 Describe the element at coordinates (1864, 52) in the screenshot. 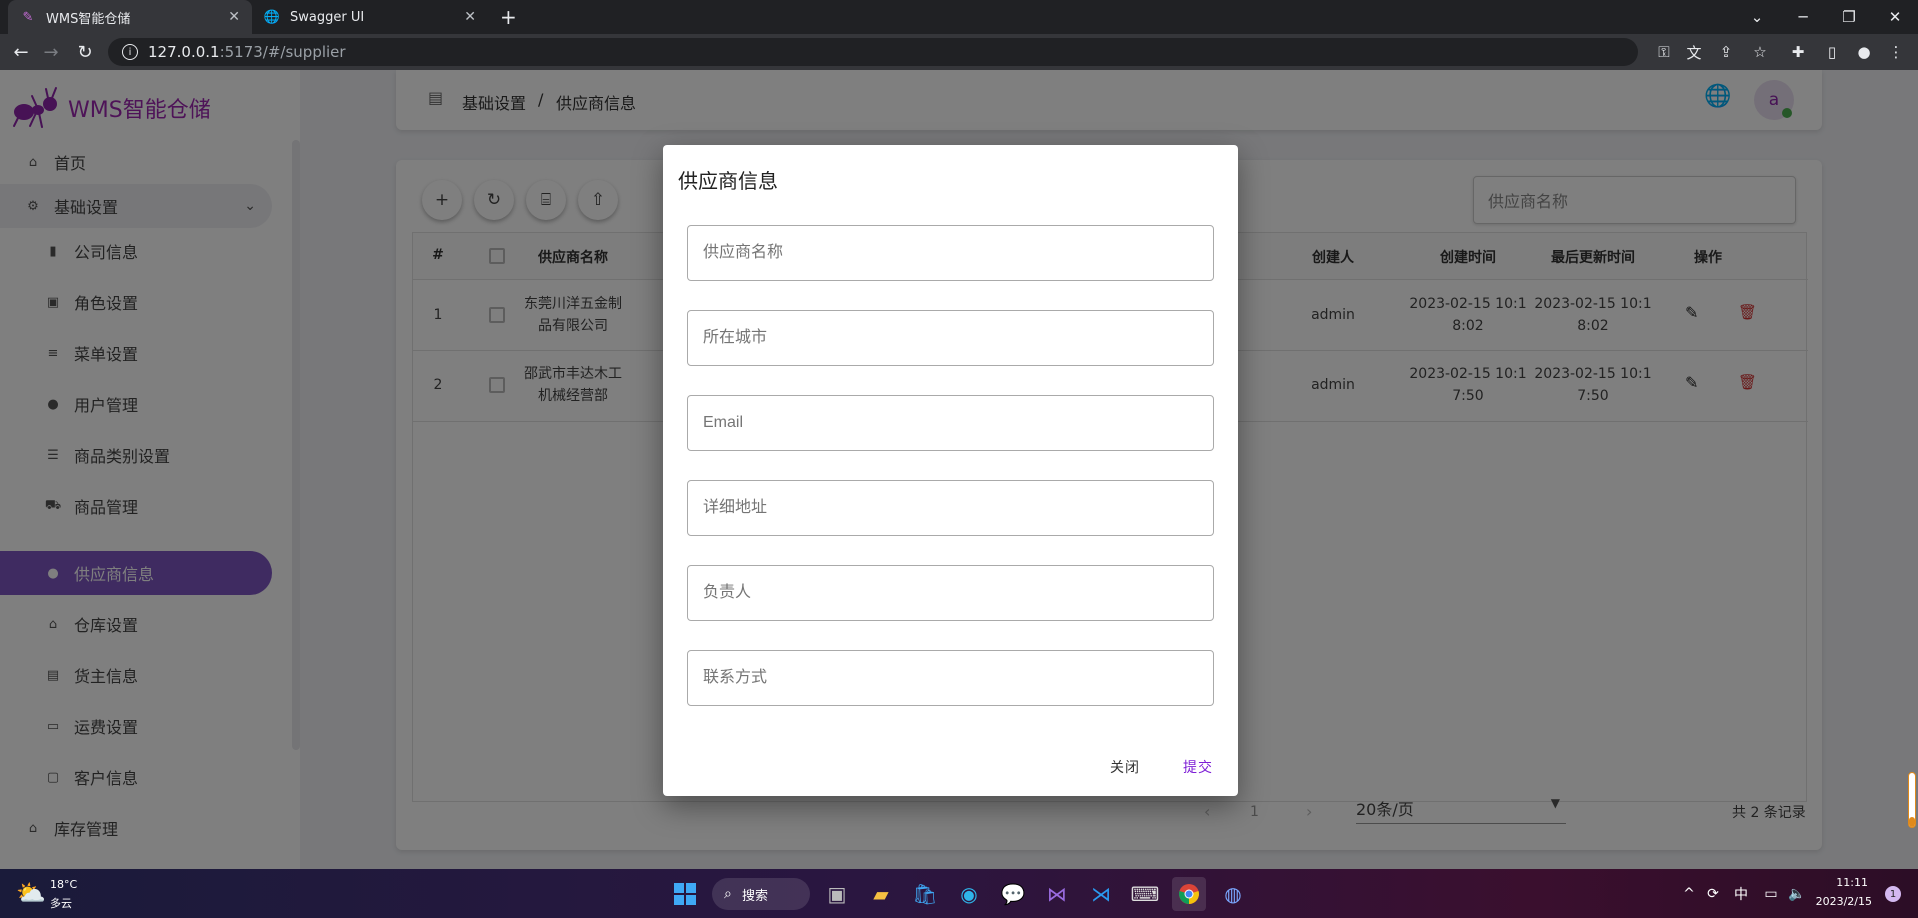

I see `profile-icon: ●` at that location.